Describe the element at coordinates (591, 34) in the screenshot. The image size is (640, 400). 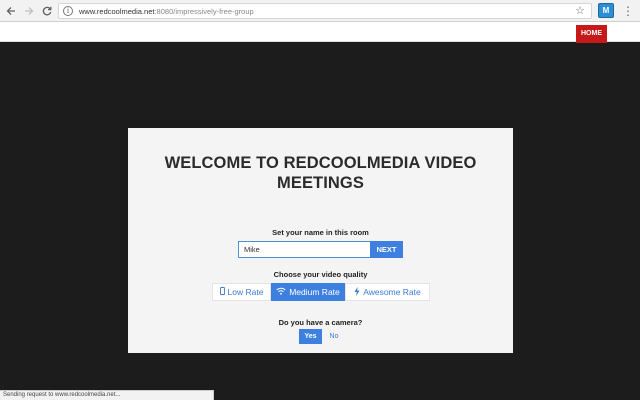
I see `home-button: HOME` at that location.